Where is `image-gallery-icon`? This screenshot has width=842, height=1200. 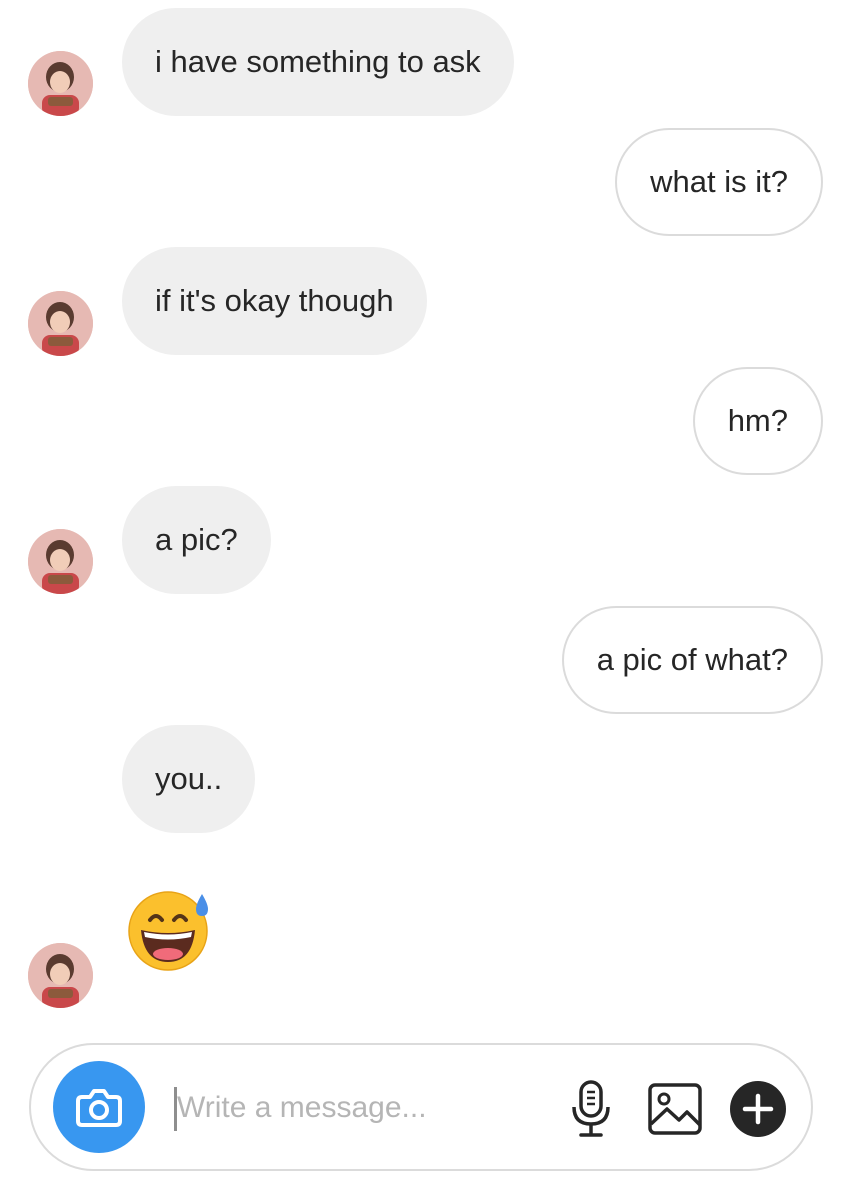
image-gallery-icon is located at coordinates (675, 1109).